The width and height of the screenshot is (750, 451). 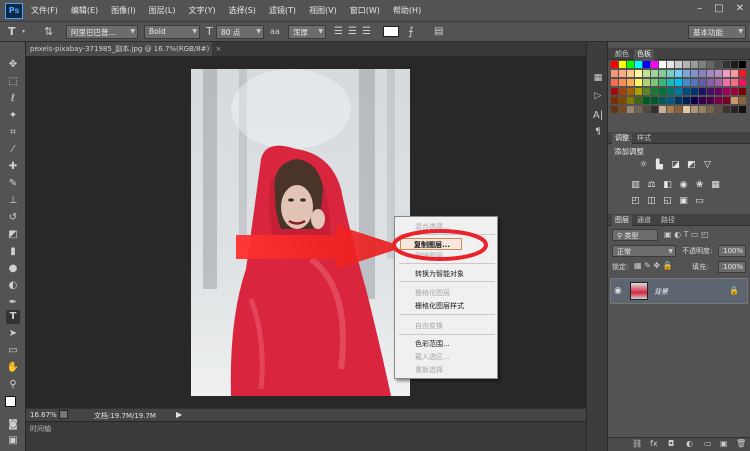 I want to click on ctx-convert-smart-object: 转换为智能对象, so click(x=439, y=274).